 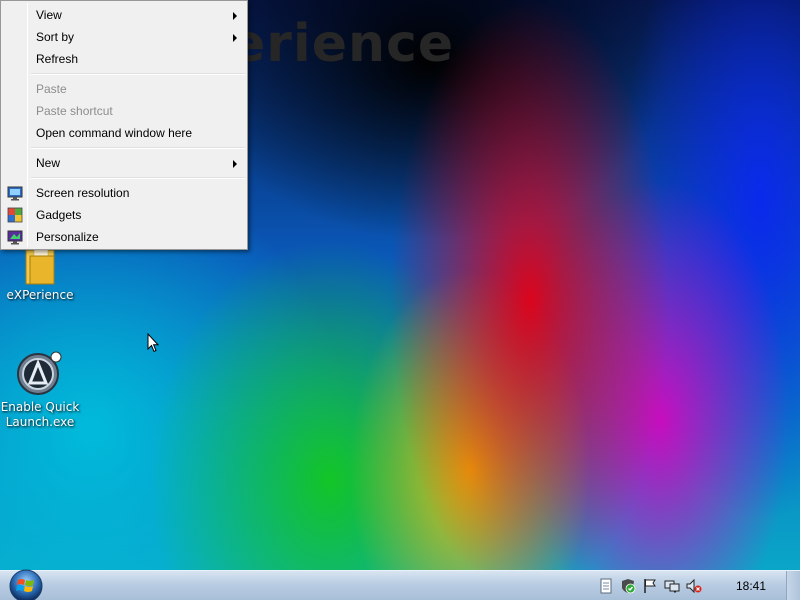 What do you see at coordinates (606, 586) in the screenshot?
I see `document-icon` at bounding box center [606, 586].